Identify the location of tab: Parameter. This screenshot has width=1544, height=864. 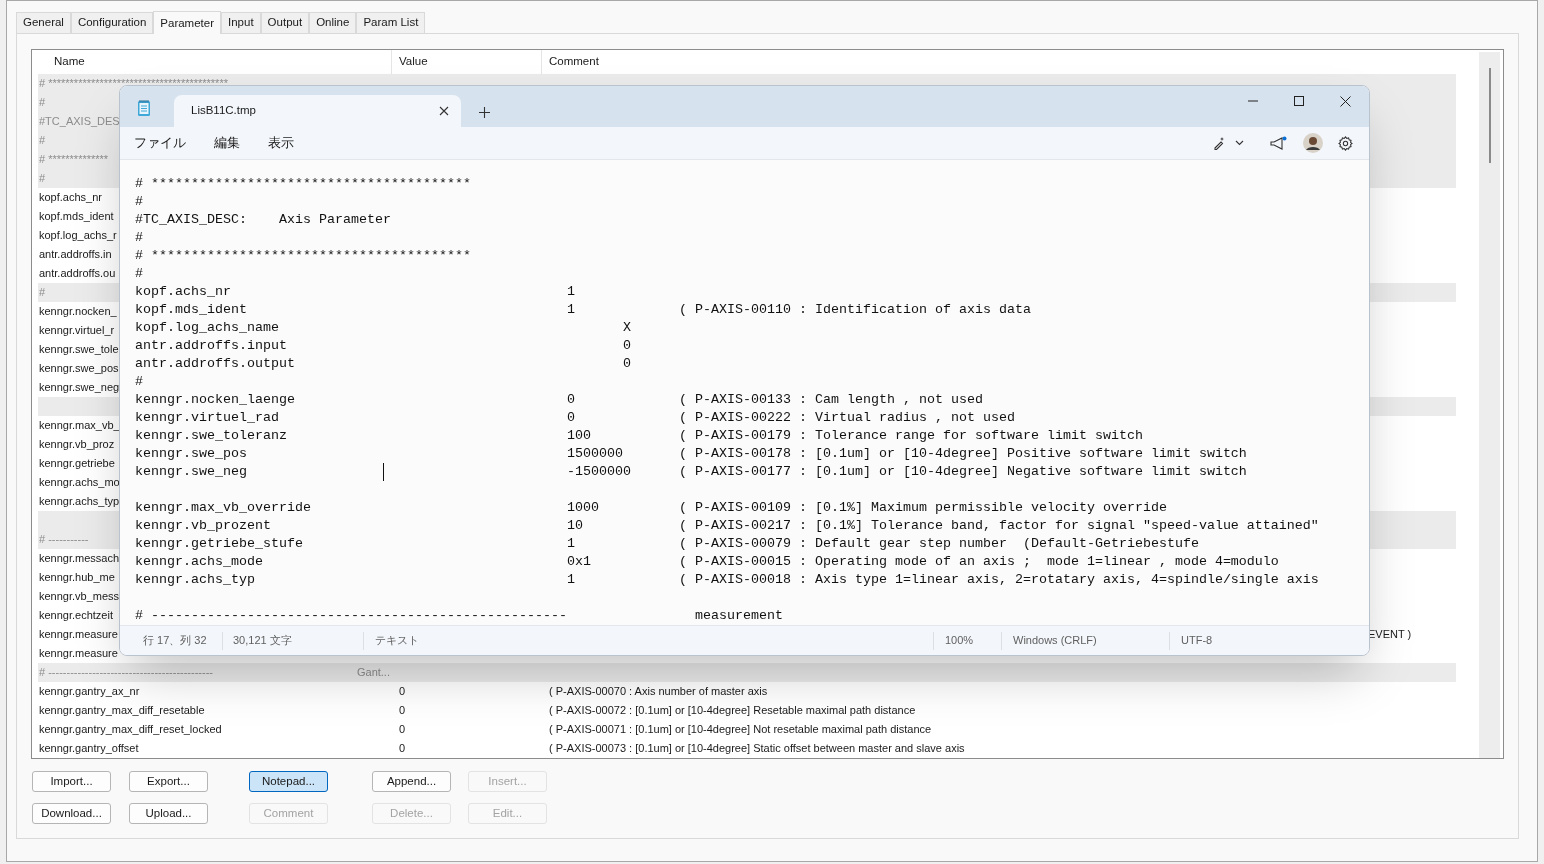
(187, 22).